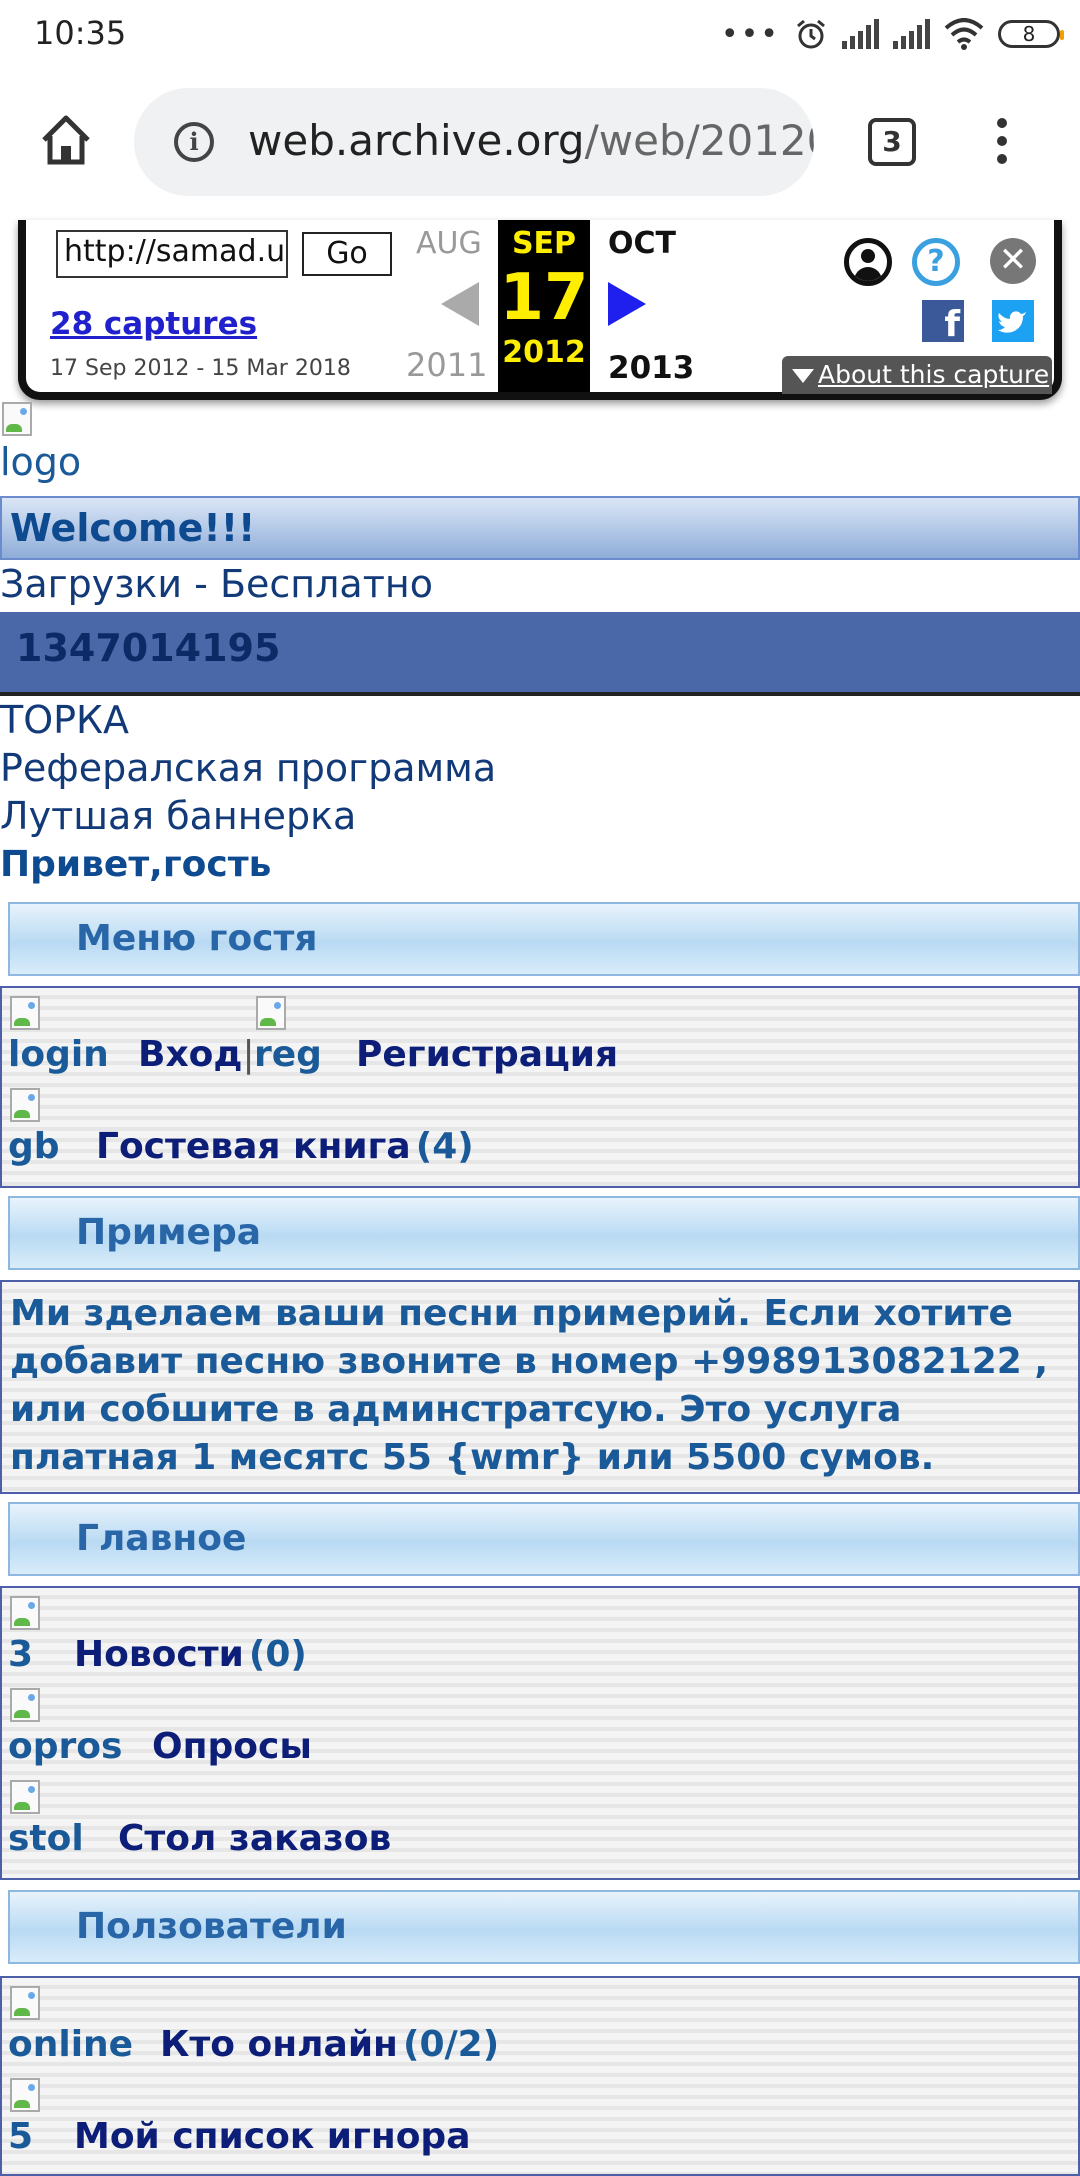  I want to click on orders-link: Стол заказов, so click(254, 1838).